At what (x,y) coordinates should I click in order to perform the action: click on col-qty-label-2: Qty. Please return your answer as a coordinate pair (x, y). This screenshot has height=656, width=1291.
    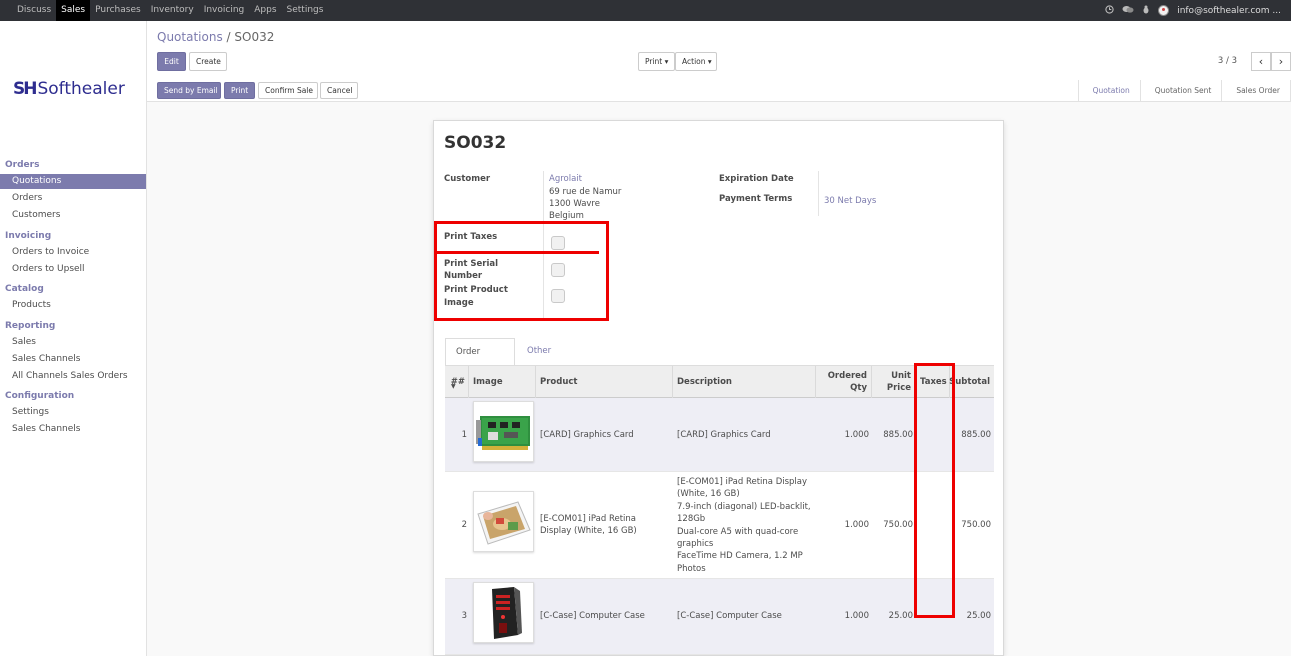
    Looking at the image, I should click on (858, 388).